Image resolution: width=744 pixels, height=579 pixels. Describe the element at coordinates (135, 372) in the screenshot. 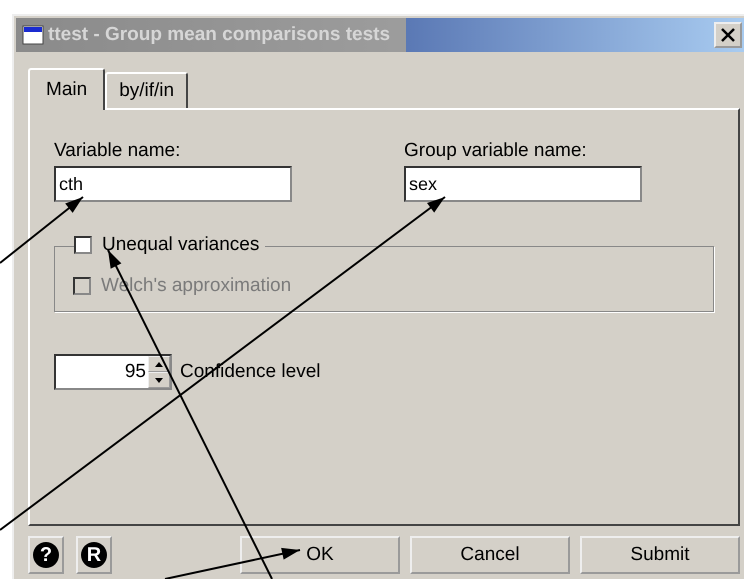

I see `spinner-value: 95` at that location.